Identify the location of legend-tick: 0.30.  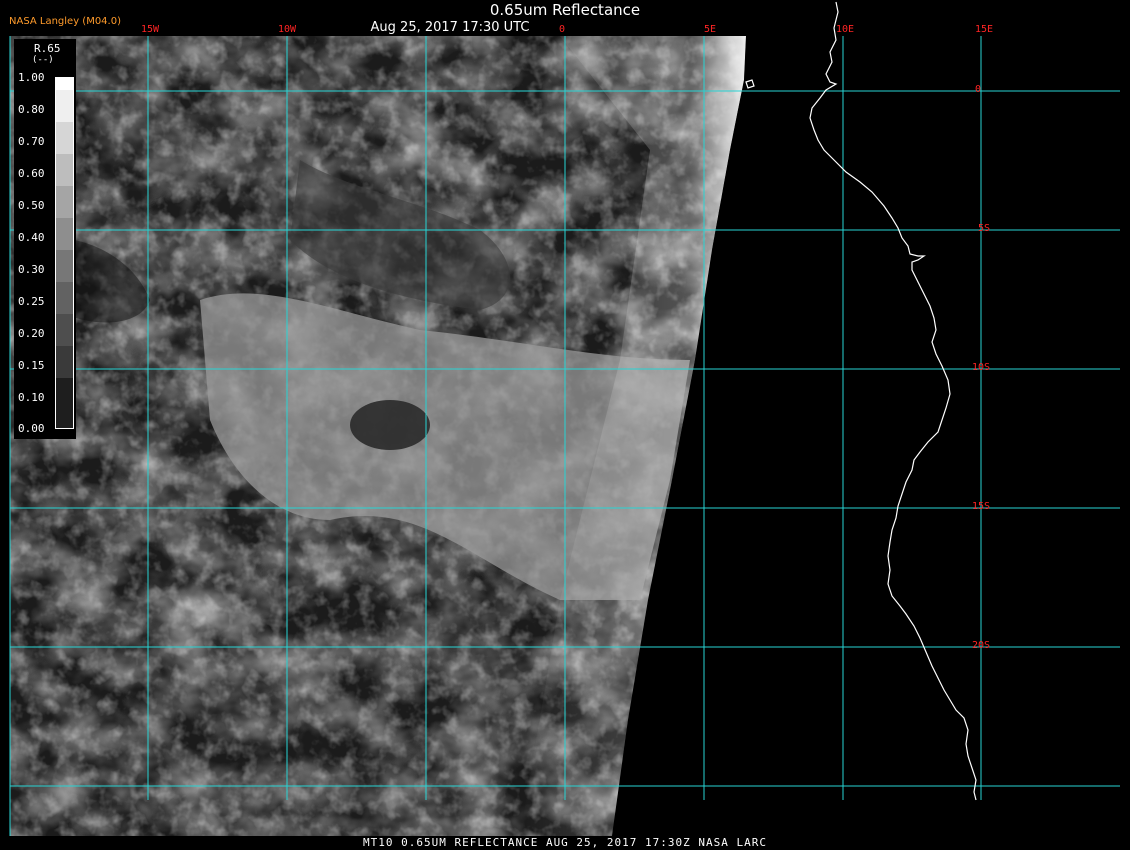
(31, 269).